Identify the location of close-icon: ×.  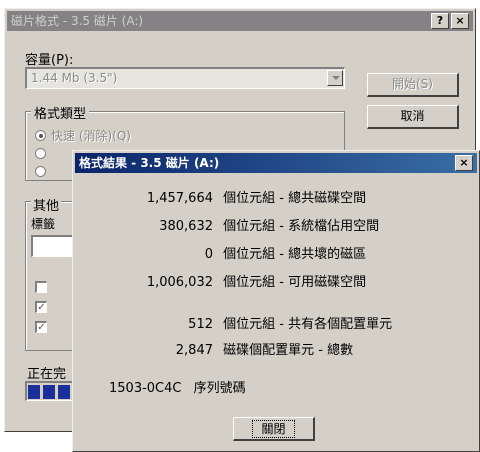
(460, 21).